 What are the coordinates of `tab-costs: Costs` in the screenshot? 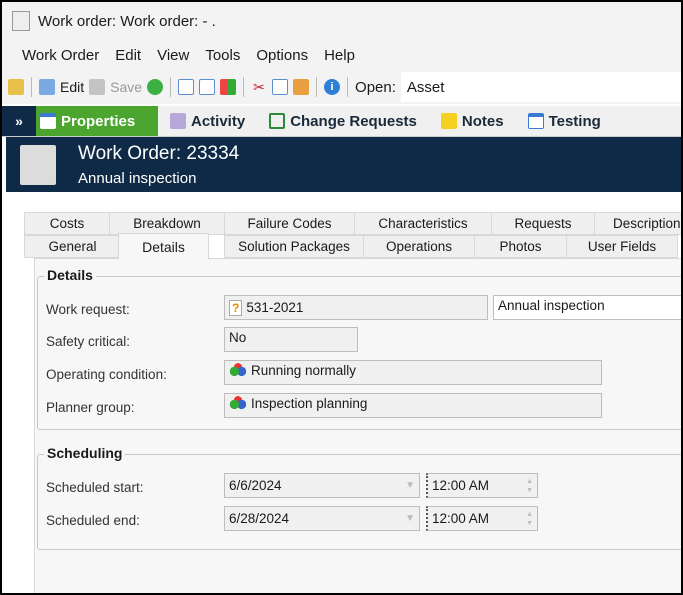 It's located at (67, 223).